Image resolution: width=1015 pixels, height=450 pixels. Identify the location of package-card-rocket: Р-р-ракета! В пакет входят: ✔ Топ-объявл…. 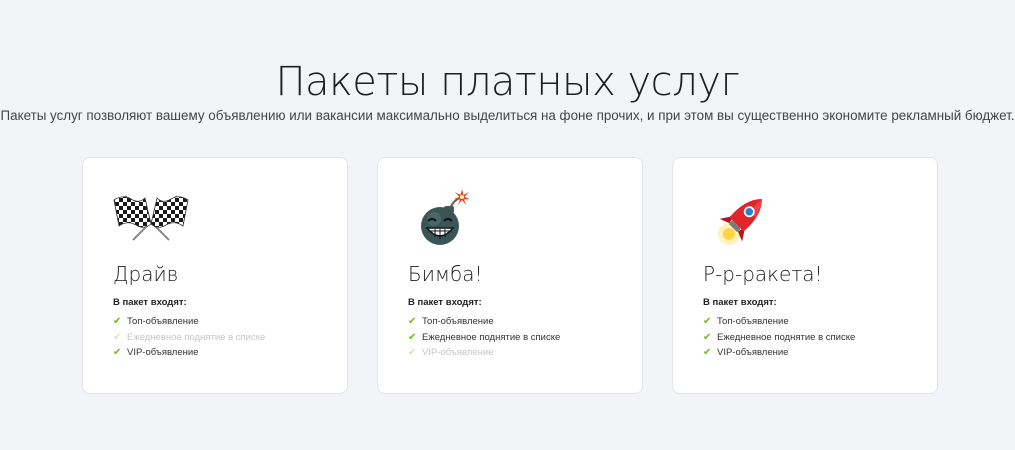
(805, 275).